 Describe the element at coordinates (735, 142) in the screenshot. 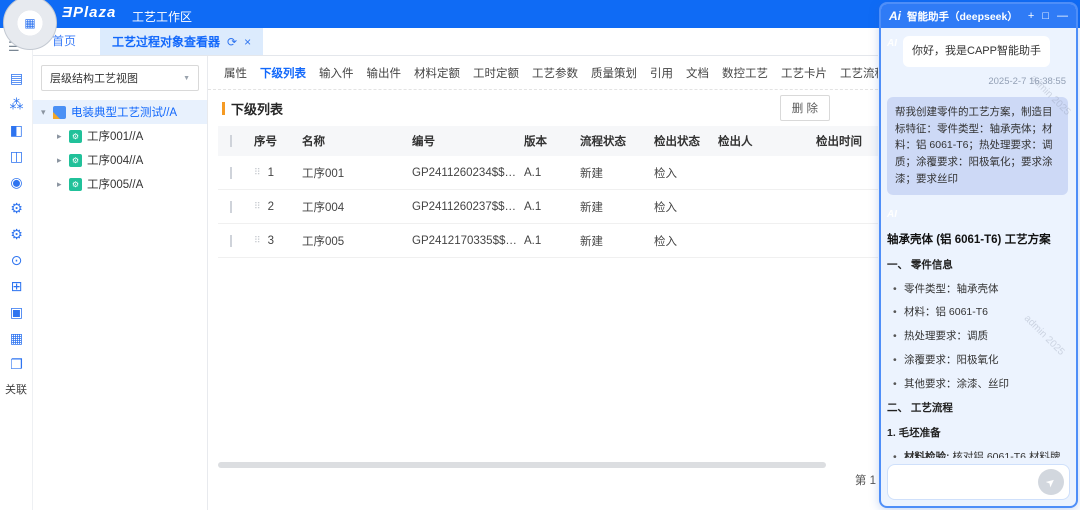

I see `col-checkout-person: 检出人` at that location.